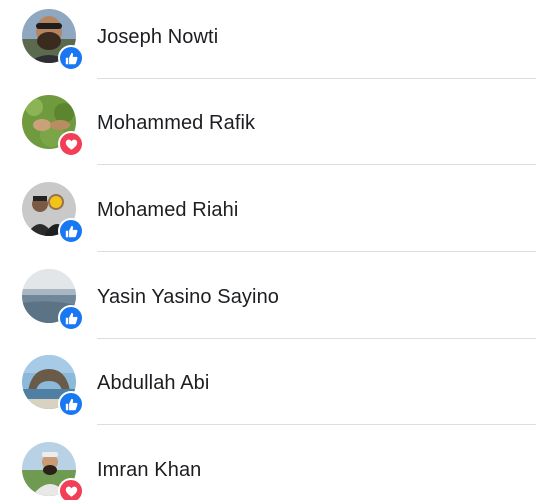 The height and width of the screenshot is (500, 557). What do you see at coordinates (167, 210) in the screenshot?
I see `person-name: Mohamed Riahi` at bounding box center [167, 210].